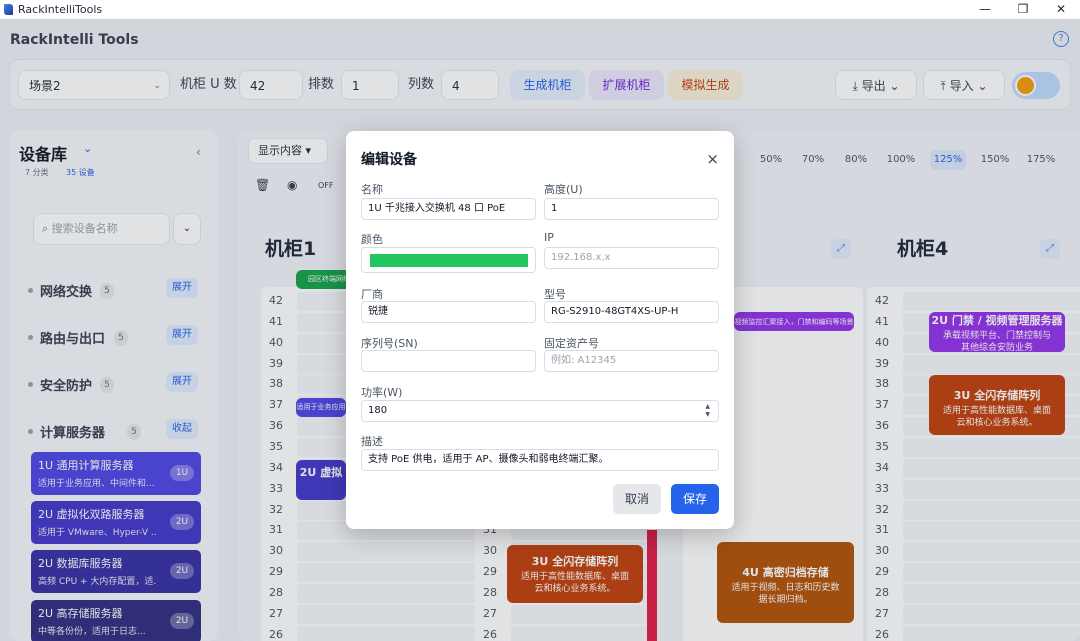 The width and height of the screenshot is (1080, 641). Describe the element at coordinates (378, 410) in the screenshot. I see `power-value: 180` at that location.